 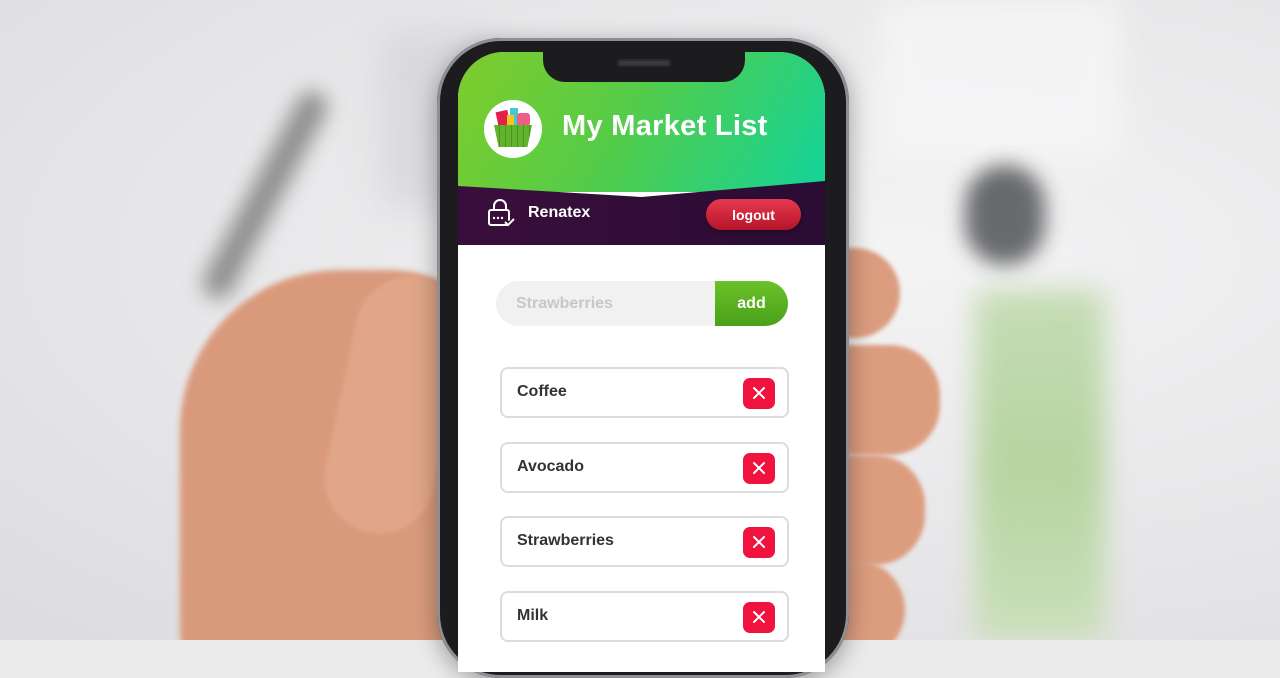 What do you see at coordinates (644, 467) in the screenshot?
I see `list-item: Avocado` at bounding box center [644, 467].